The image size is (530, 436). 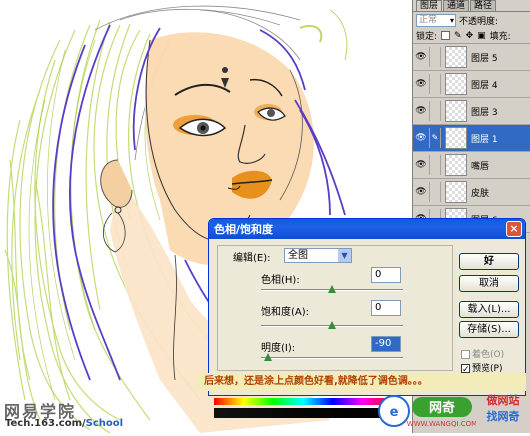 I want to click on layer-name: 图层 4, so click(x=484, y=85).